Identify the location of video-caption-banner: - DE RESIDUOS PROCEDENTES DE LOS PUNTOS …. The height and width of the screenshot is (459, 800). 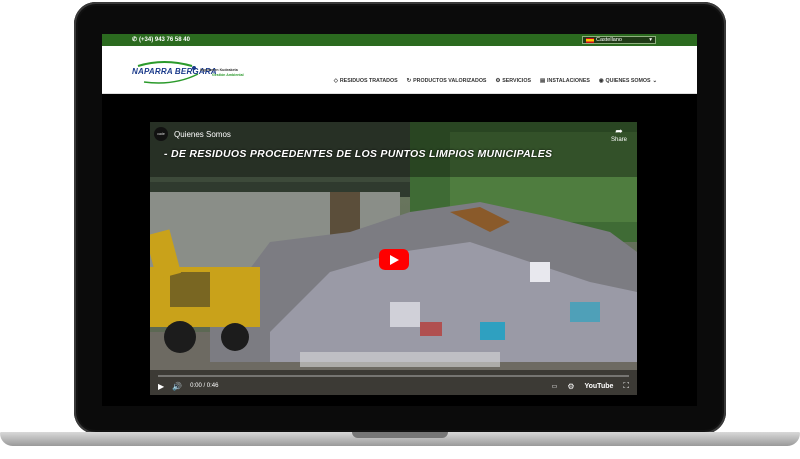
(358, 154).